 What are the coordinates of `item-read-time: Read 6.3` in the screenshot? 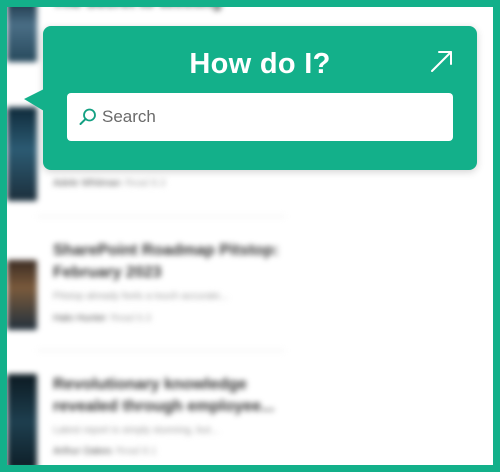 It's located at (130, 318).